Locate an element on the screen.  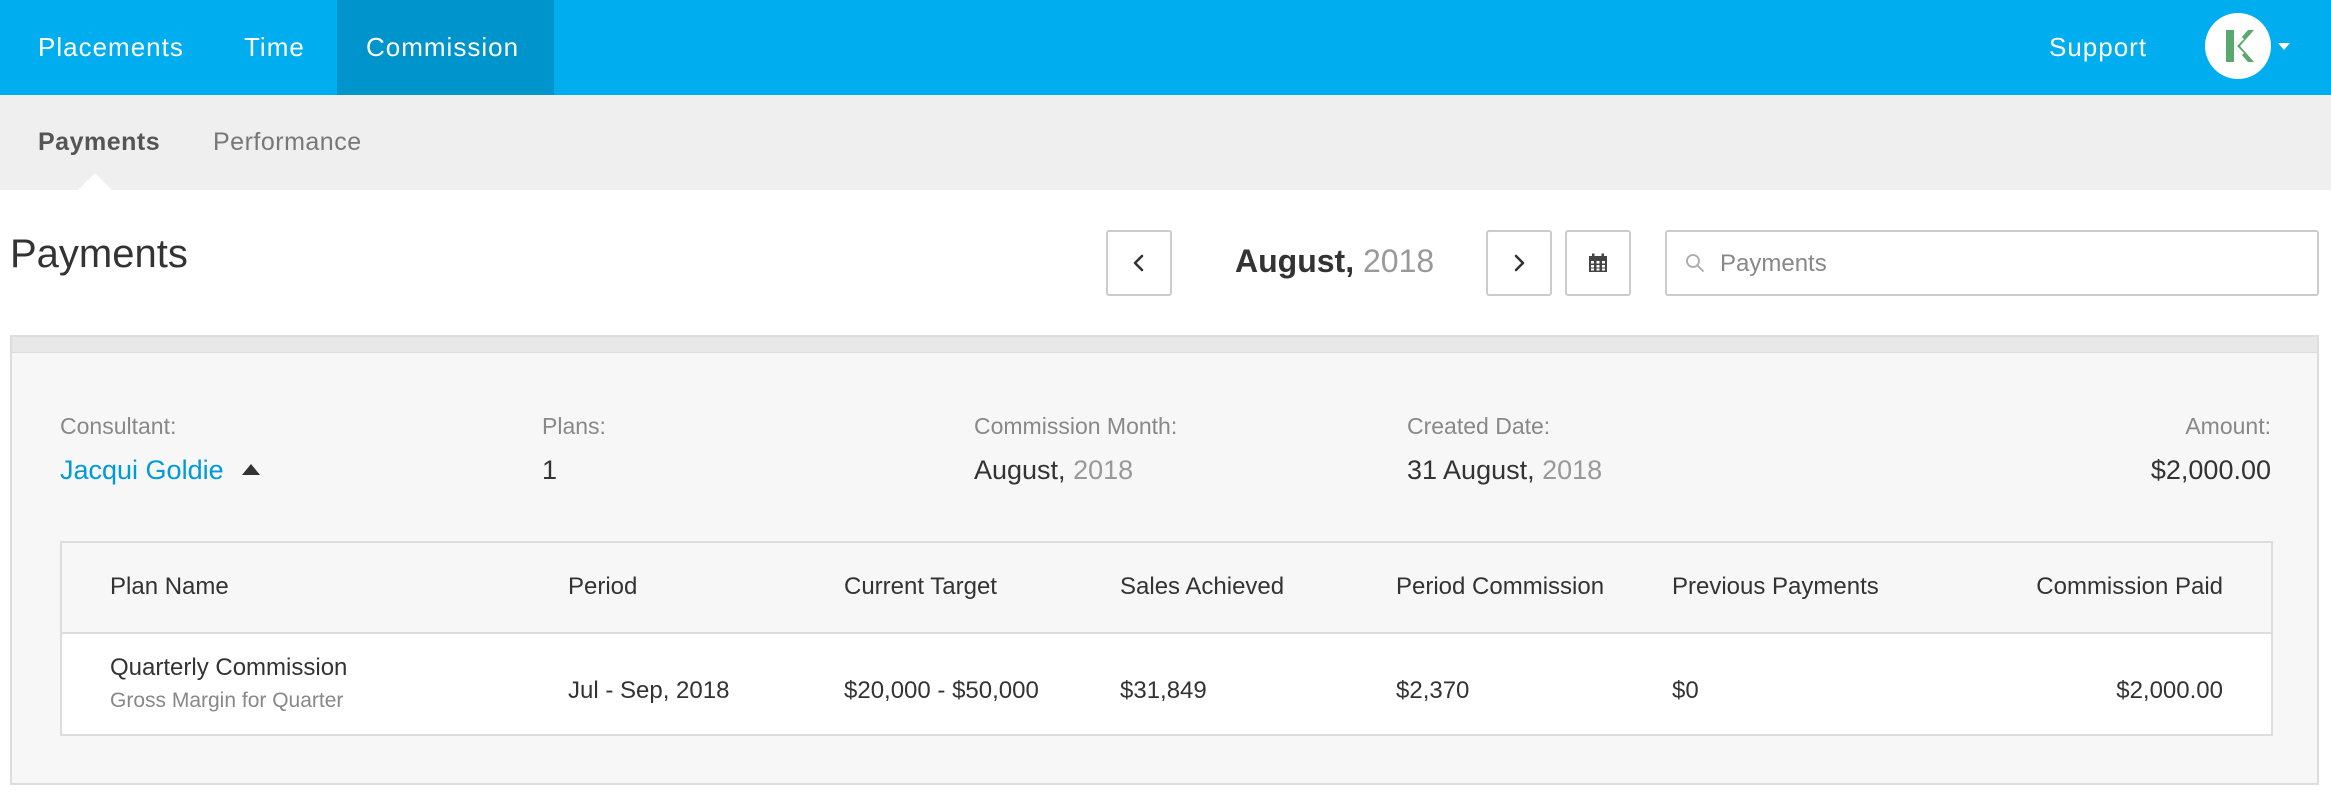
calendar-button is located at coordinates (1598, 263).